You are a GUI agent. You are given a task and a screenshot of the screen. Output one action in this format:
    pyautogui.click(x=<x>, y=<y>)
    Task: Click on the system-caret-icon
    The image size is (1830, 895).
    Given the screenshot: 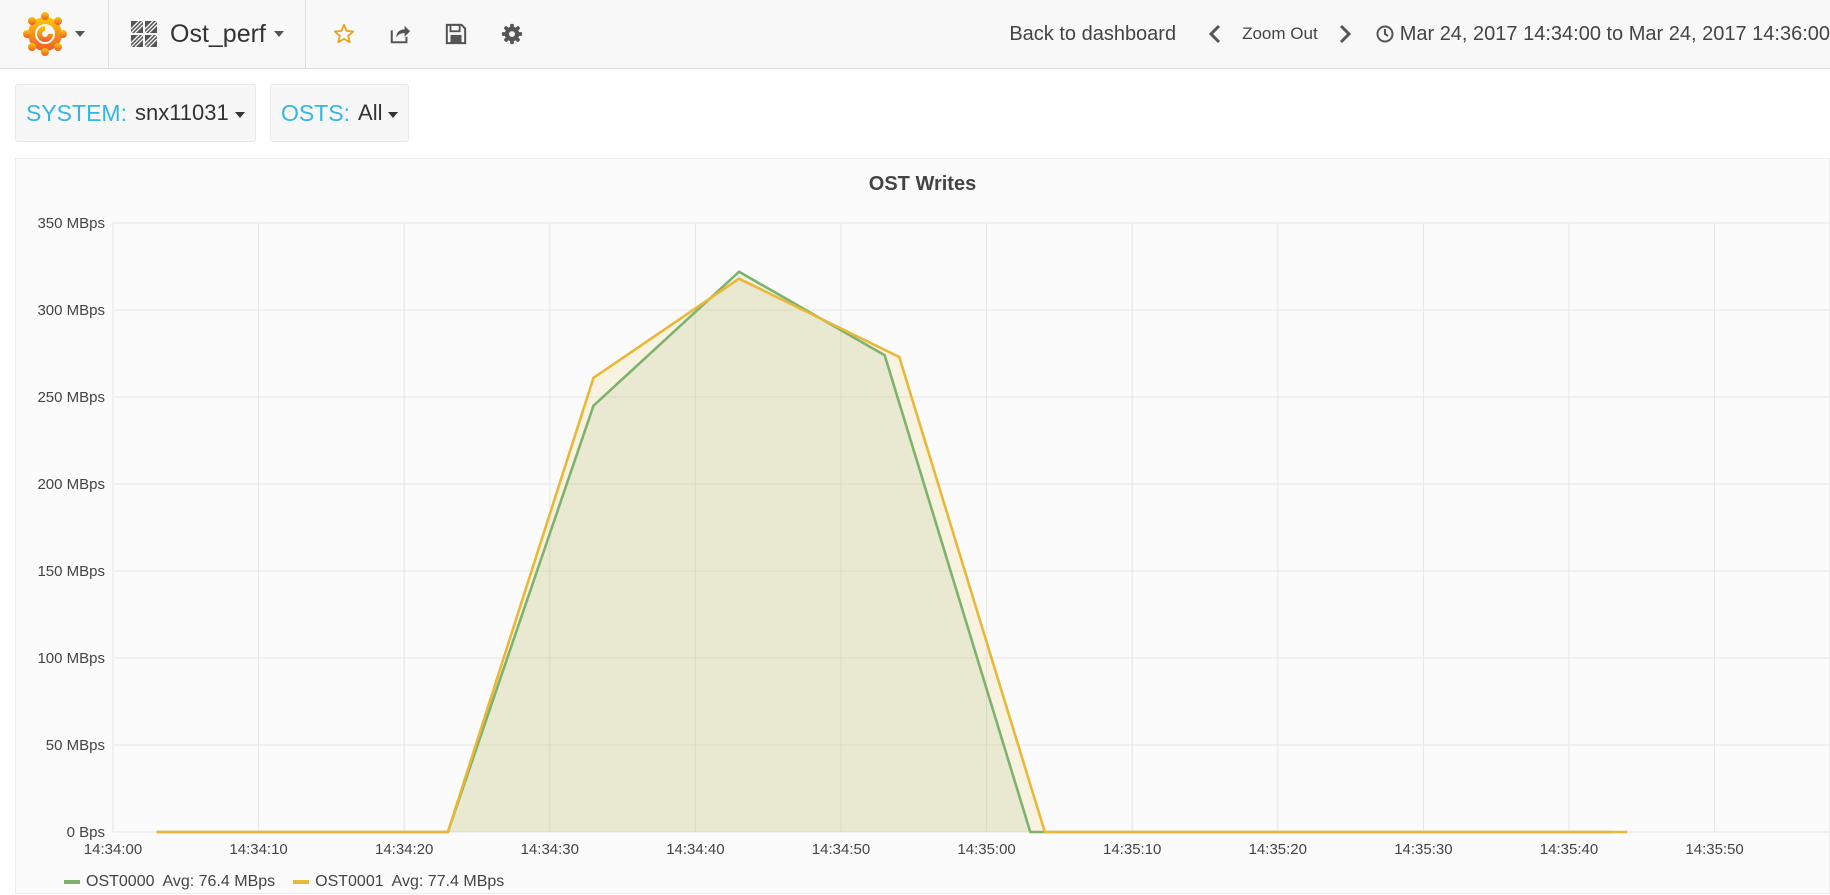 What is the action you would take?
    pyautogui.click(x=239, y=114)
    